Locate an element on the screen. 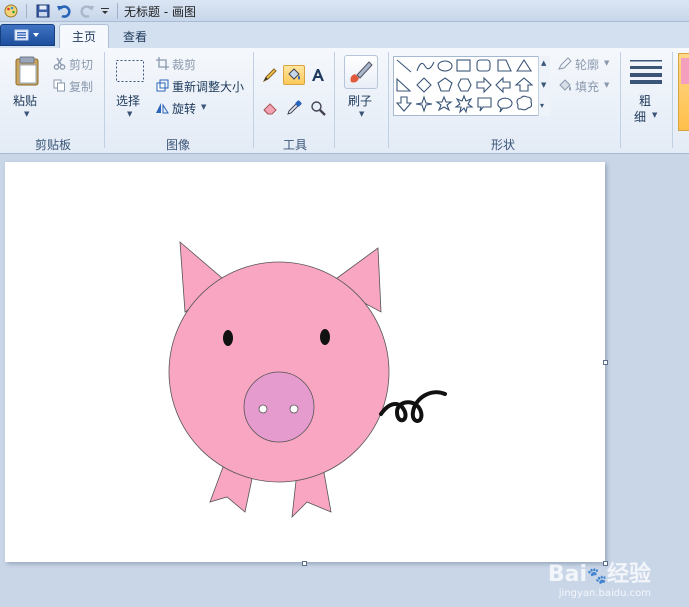 The image size is (689, 607). canvas-resize-handle-bottom is located at coordinates (304, 563).